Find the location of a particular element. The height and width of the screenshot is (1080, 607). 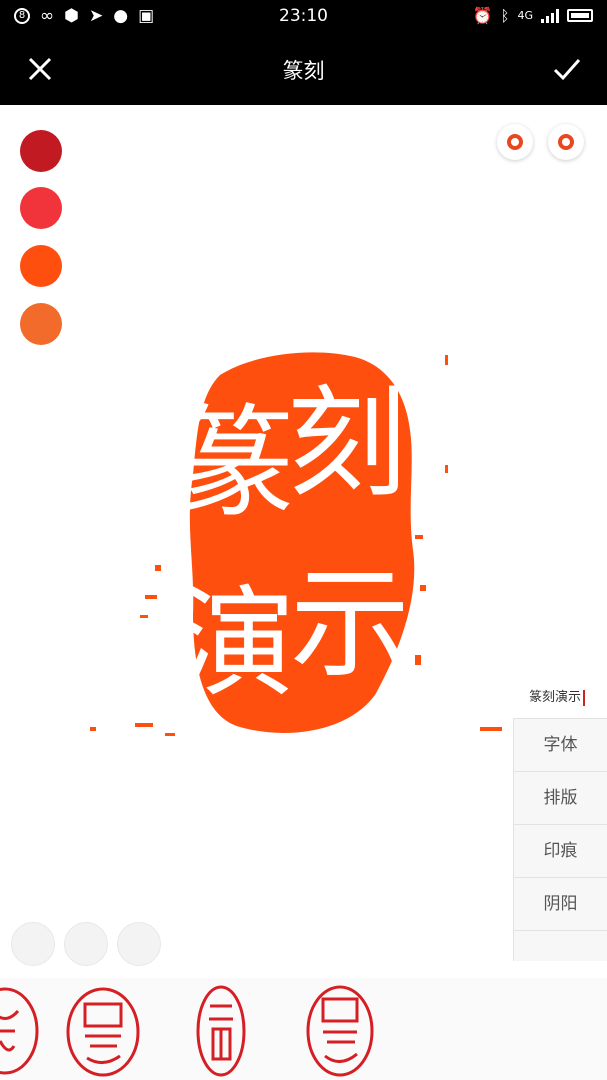

battery-icon is located at coordinates (580, 15).